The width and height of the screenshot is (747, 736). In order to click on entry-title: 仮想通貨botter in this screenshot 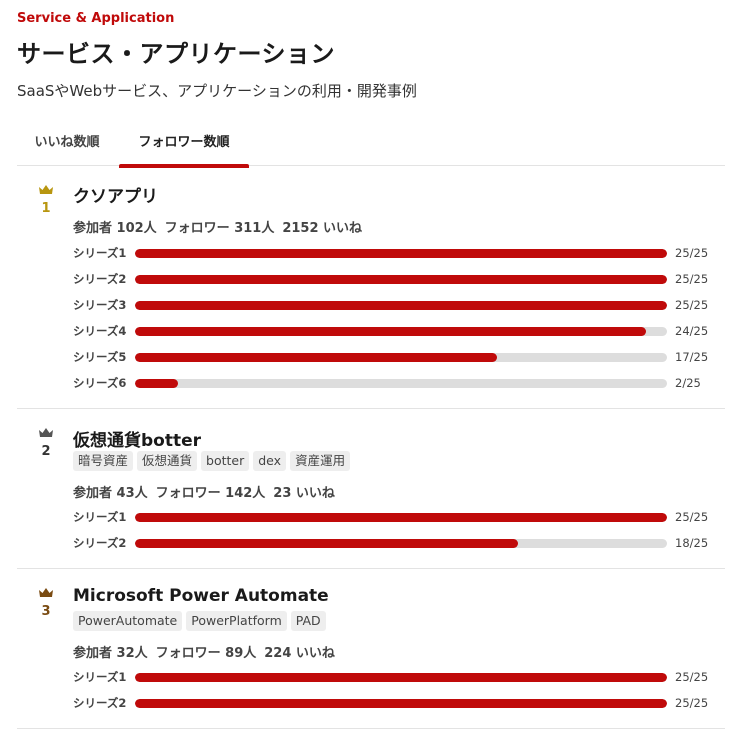, I will do `click(137, 438)`.